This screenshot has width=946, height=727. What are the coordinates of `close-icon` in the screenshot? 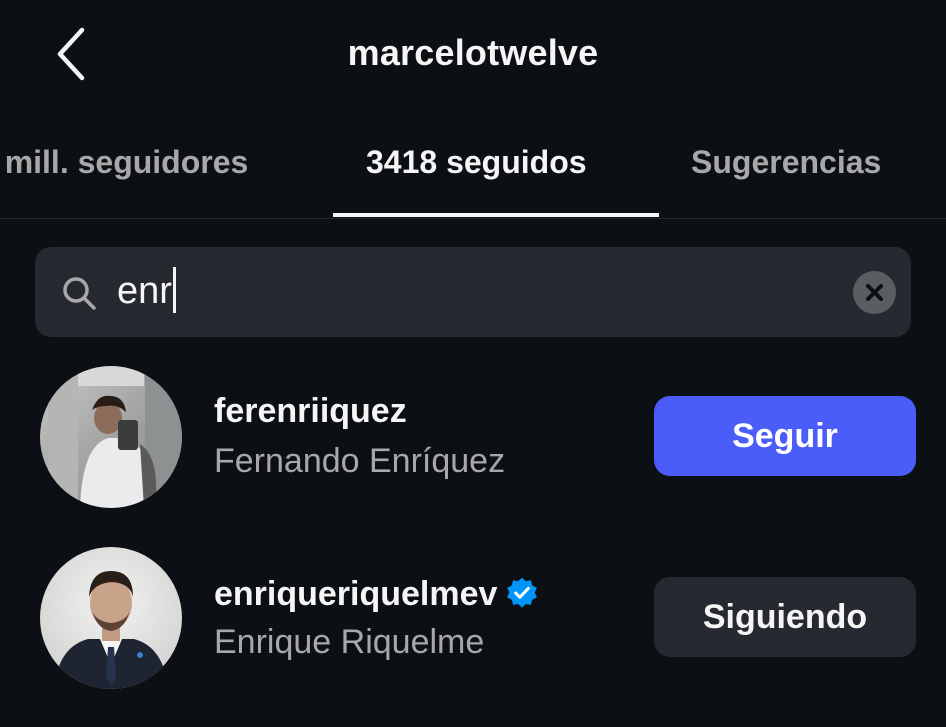 It's located at (874, 292).